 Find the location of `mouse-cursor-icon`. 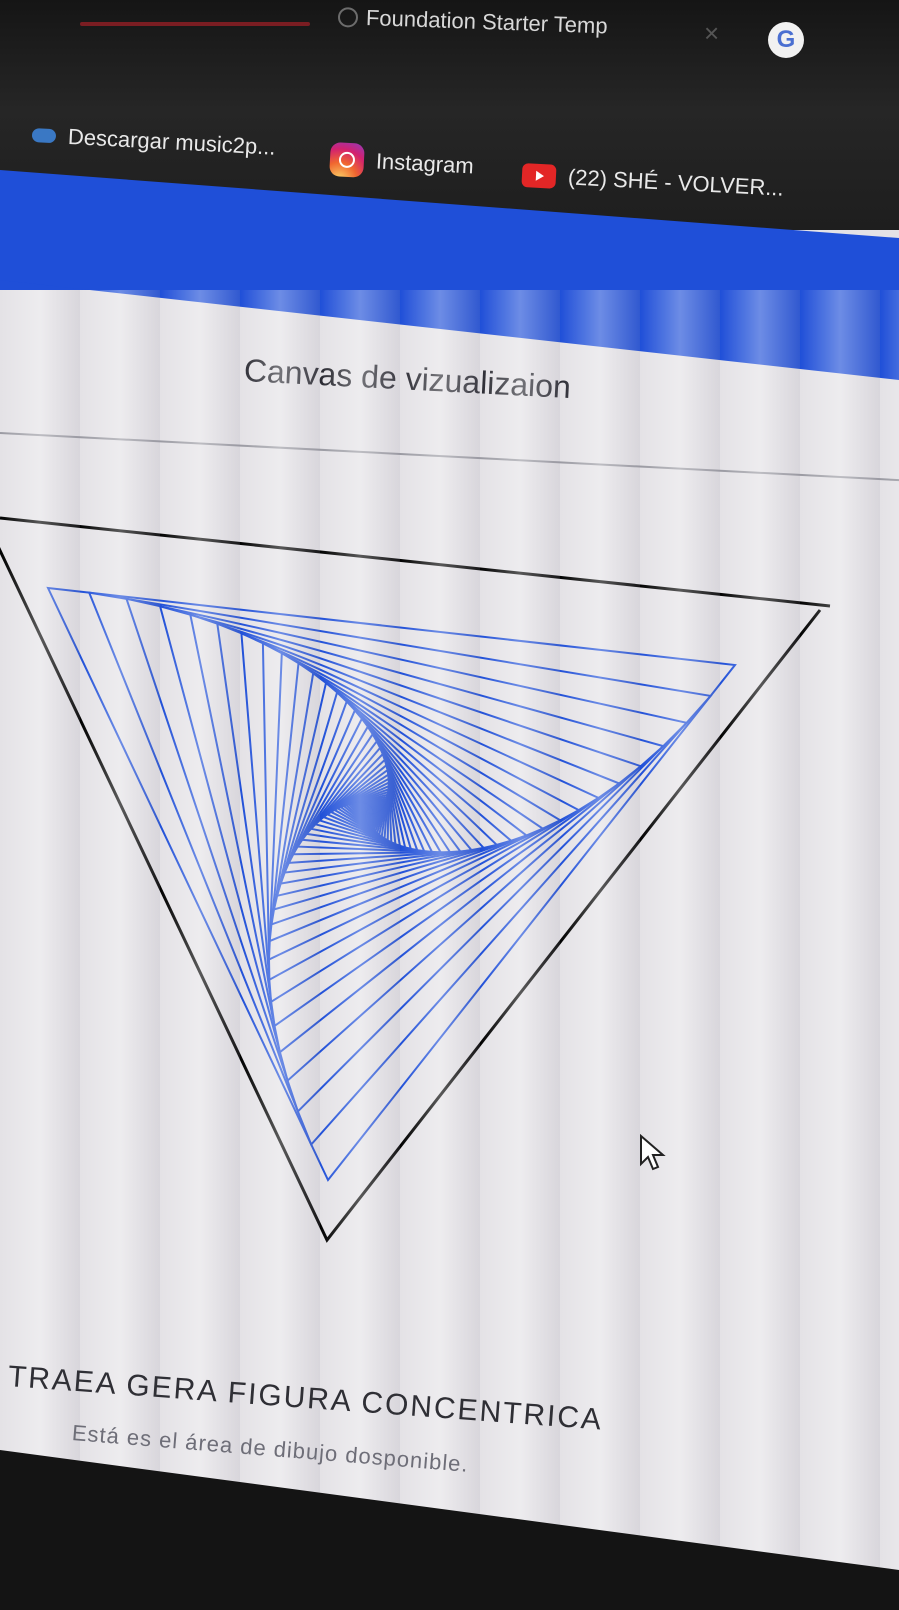

mouse-cursor-icon is located at coordinates (653, 1152).